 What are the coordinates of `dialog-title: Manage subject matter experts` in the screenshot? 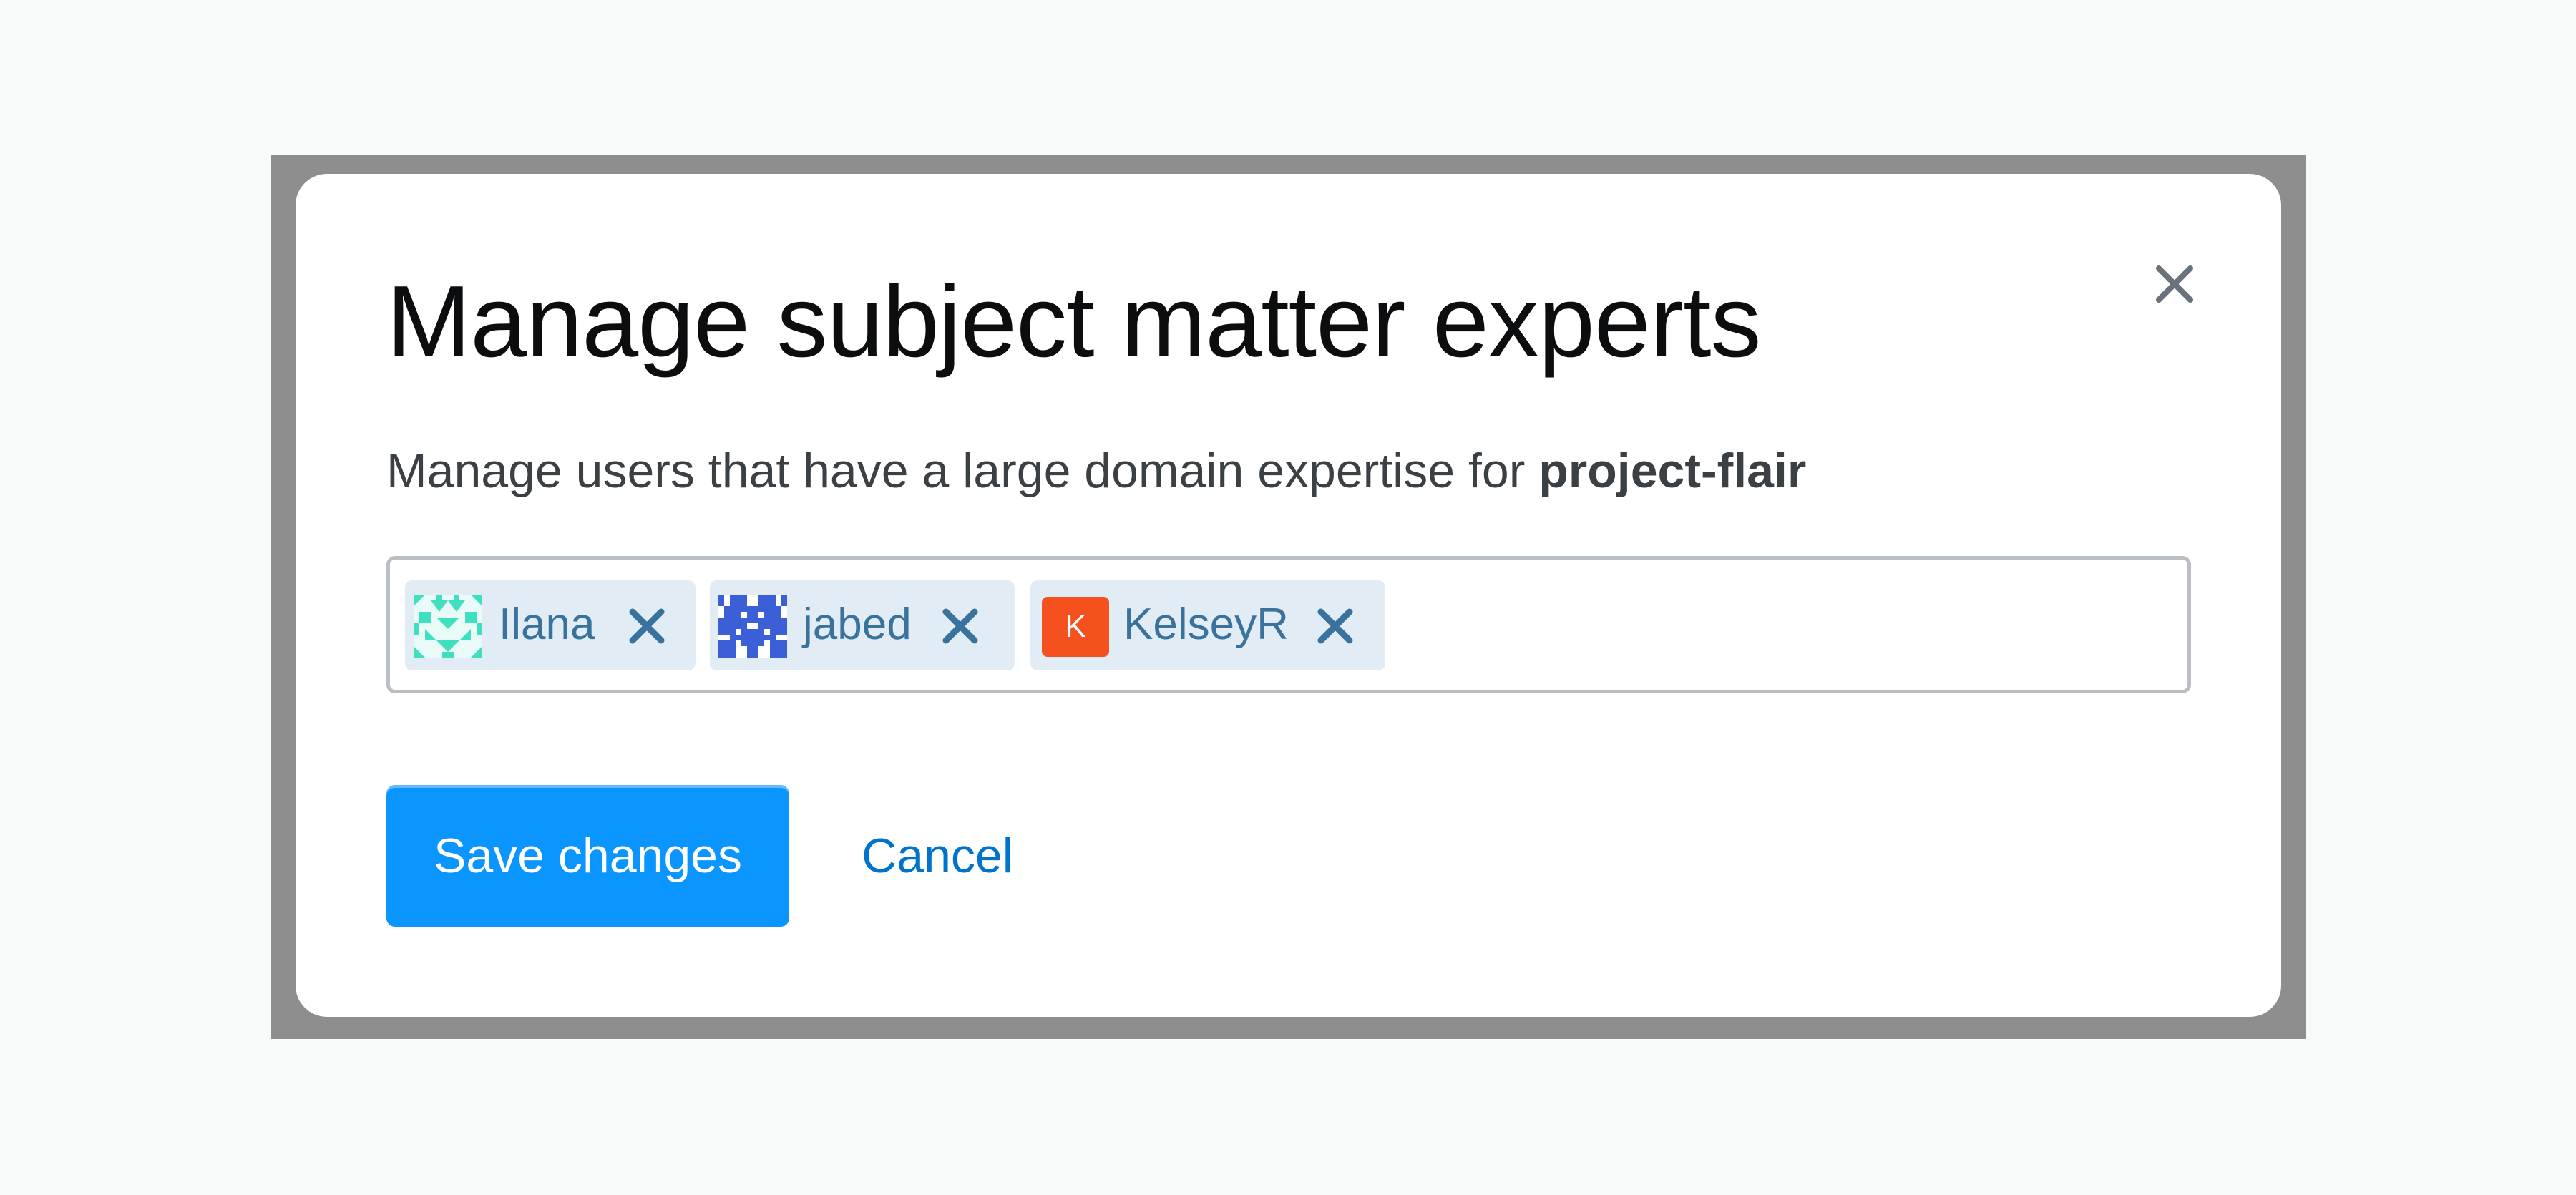 It's located at (1074, 322).